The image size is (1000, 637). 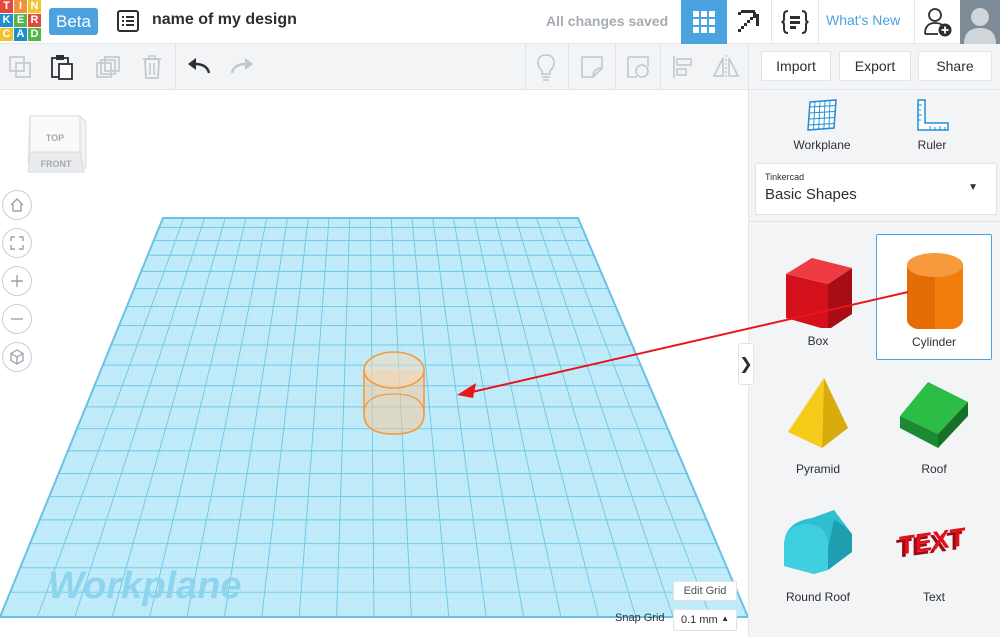 I want to click on ruler-icon, so click(x=933, y=115).